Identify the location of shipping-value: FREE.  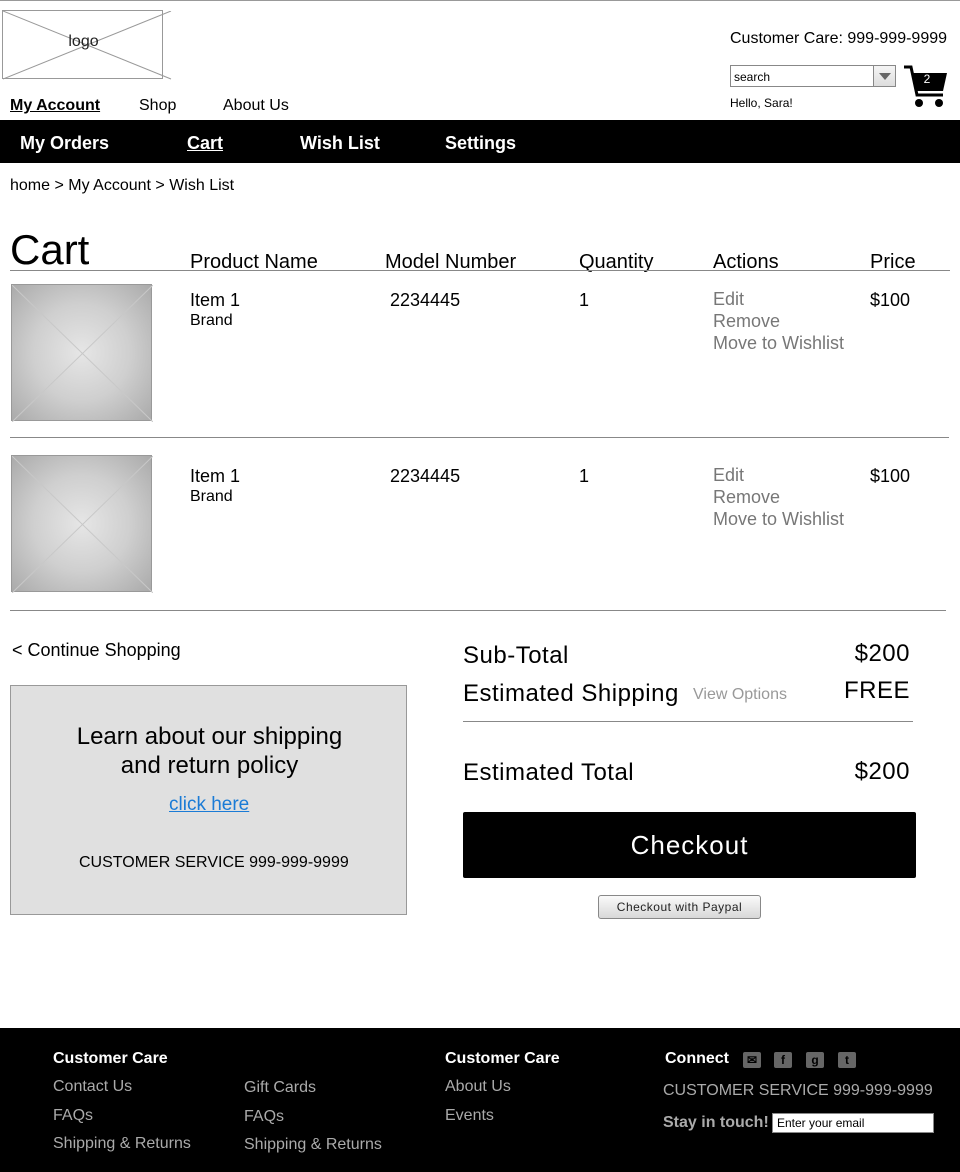
(876, 690).